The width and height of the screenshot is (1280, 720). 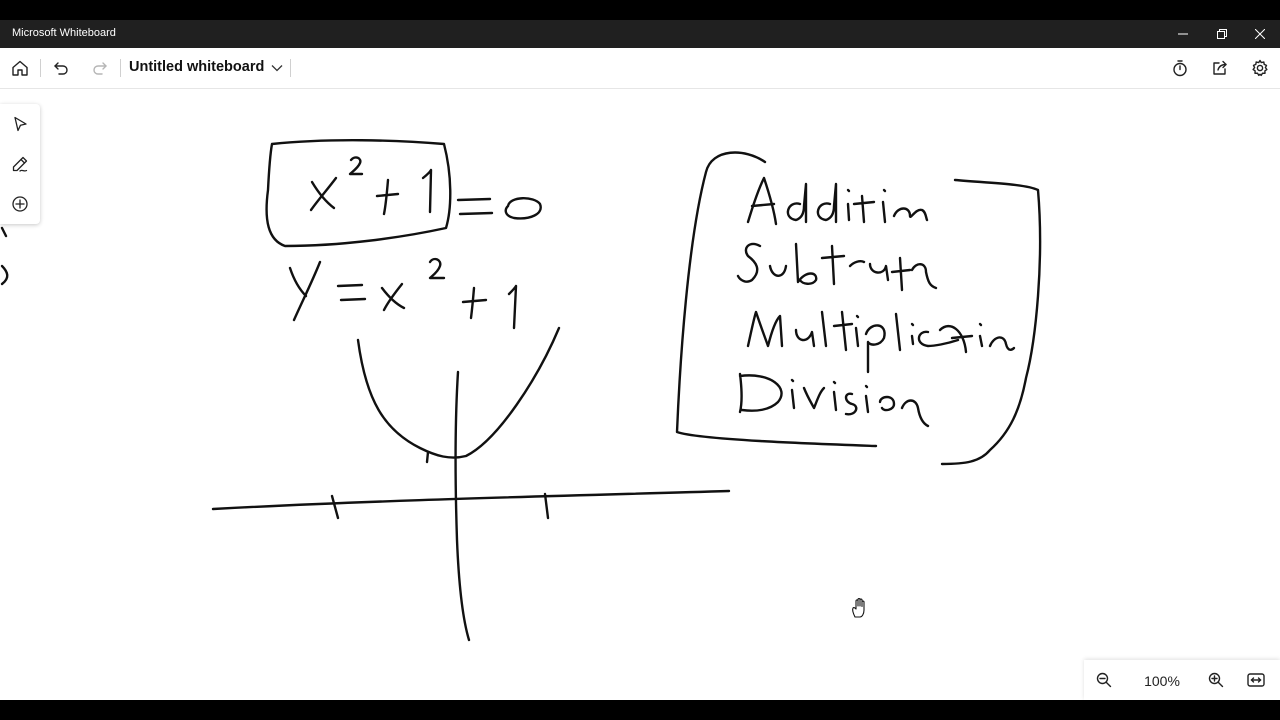 I want to click on board-title: Untitled whiteboard, so click(x=196, y=67).